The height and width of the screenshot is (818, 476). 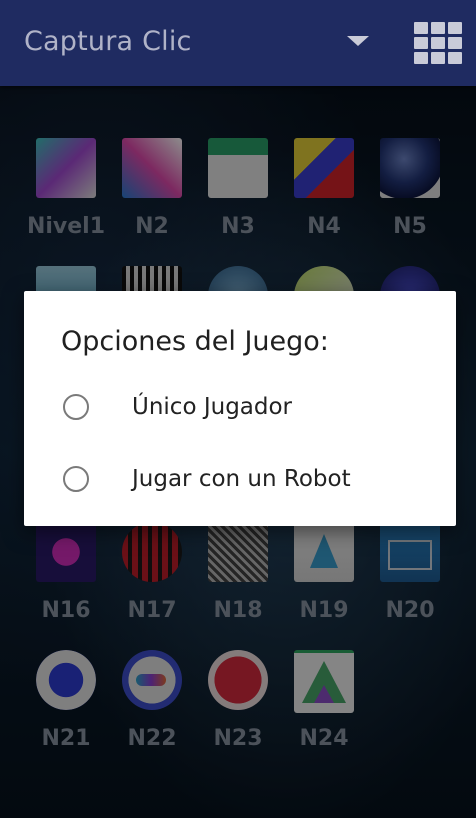 I want to click on option-play-with-robot: Jugar con un Robot, so click(x=240, y=481).